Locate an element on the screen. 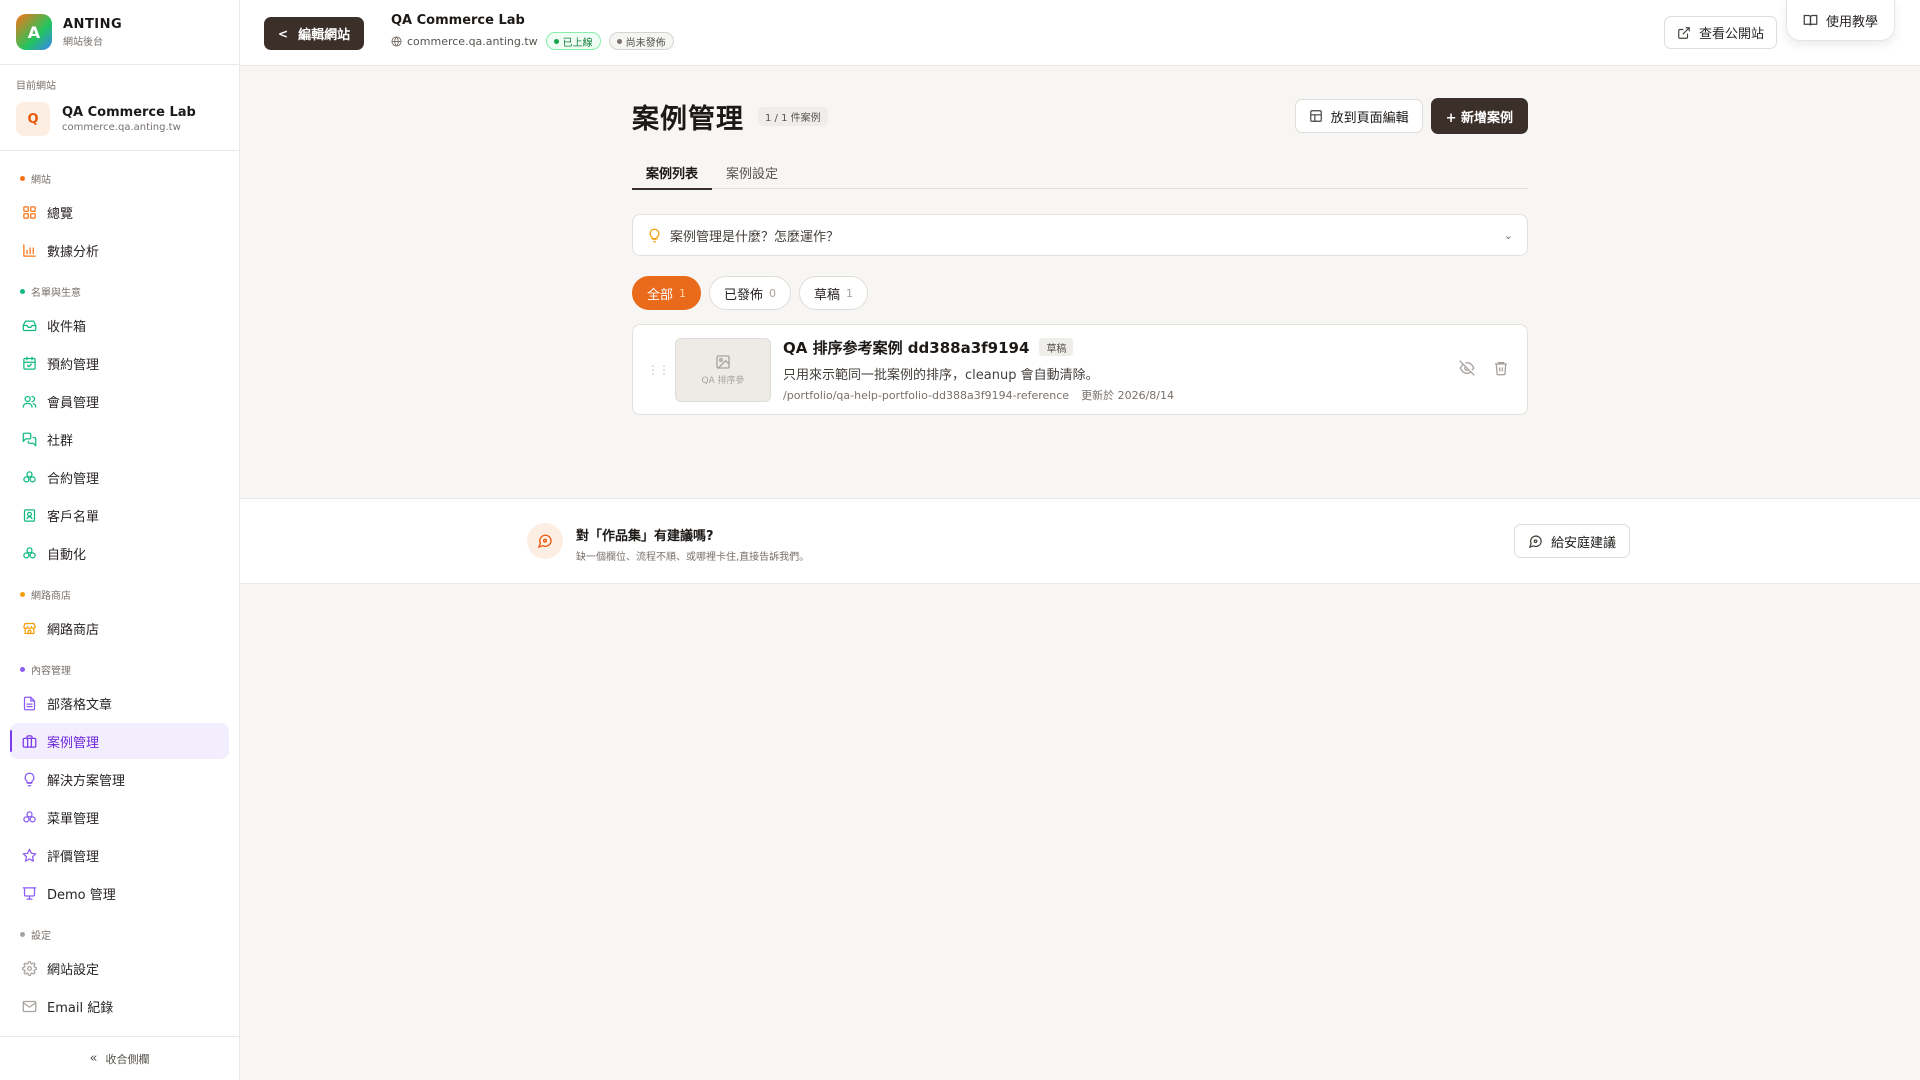  sidebar-item: 評價管理 is located at coordinates (119, 855).